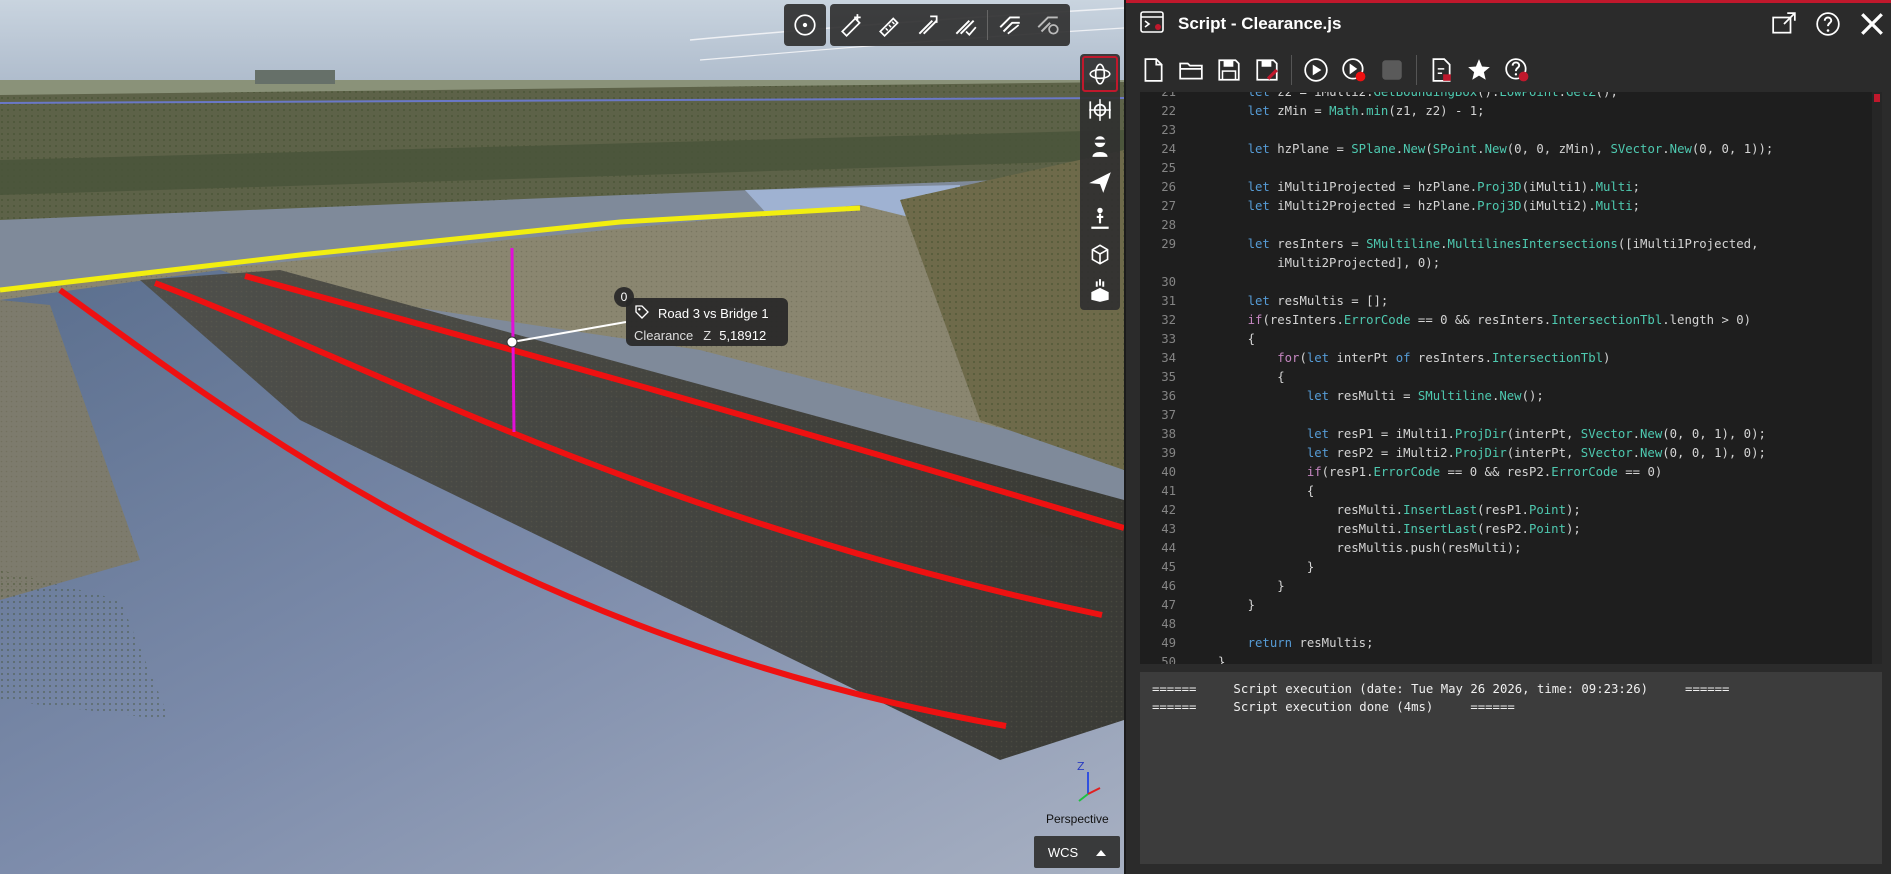 The height and width of the screenshot is (874, 1891). I want to click on line-number: 47, so click(1168, 605).